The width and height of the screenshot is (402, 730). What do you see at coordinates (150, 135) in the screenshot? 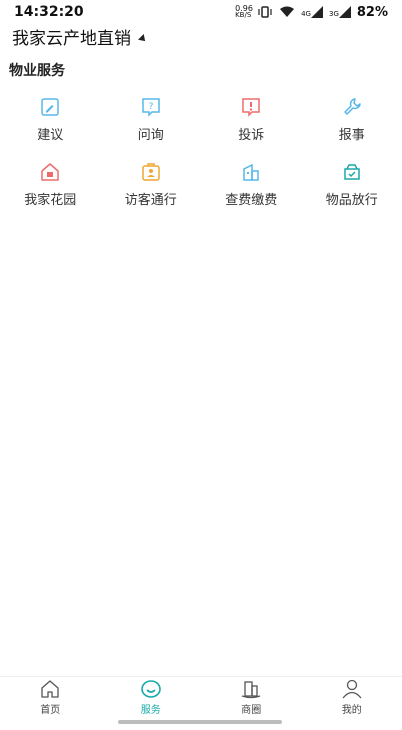
I see `service-label: 问询` at bounding box center [150, 135].